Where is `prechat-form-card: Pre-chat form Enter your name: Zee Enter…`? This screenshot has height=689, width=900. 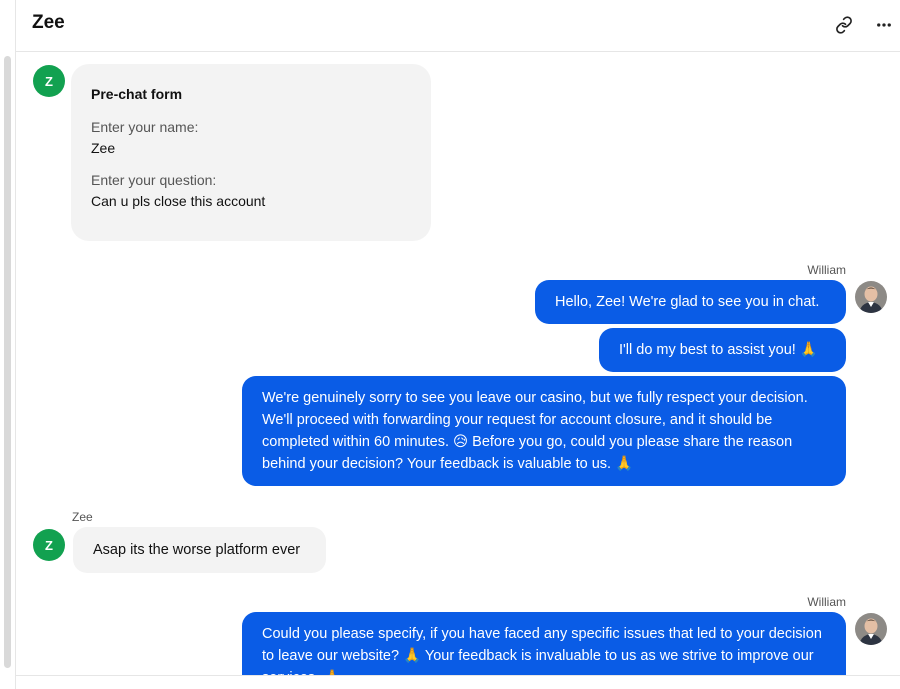
prechat-form-card: Pre-chat form Enter your name: Zee Enter… is located at coordinates (251, 152).